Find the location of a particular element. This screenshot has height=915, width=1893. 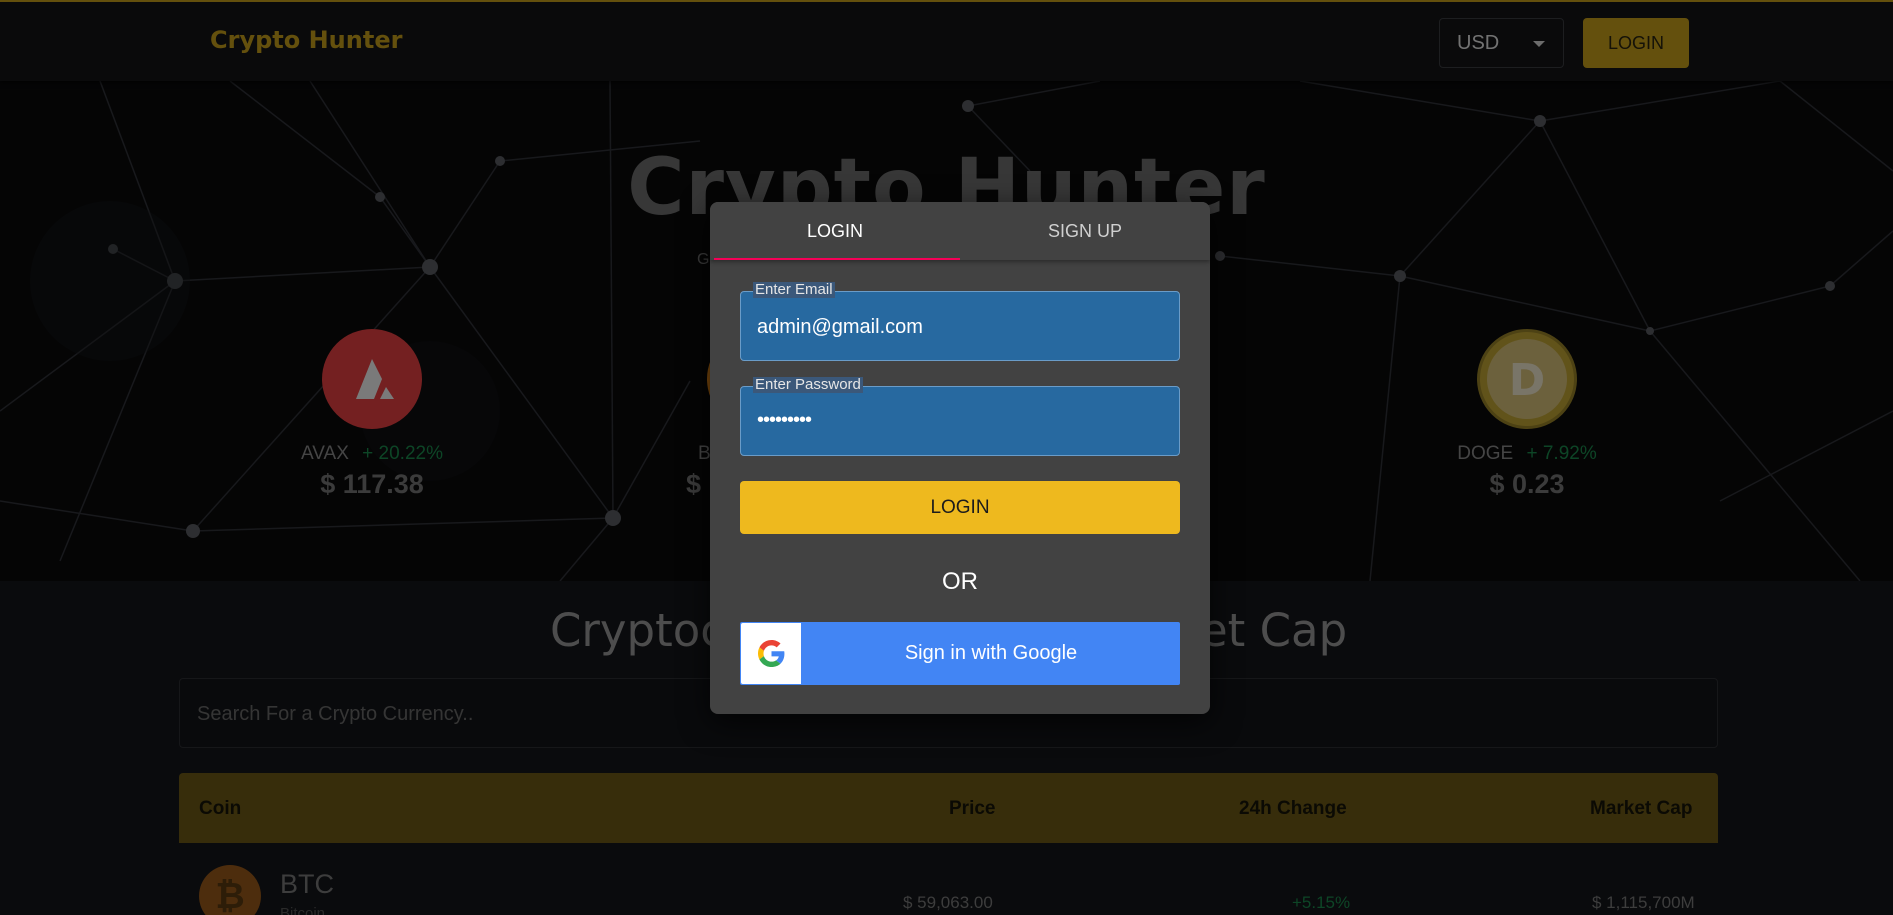

email-label: Enter Email is located at coordinates (794, 289).